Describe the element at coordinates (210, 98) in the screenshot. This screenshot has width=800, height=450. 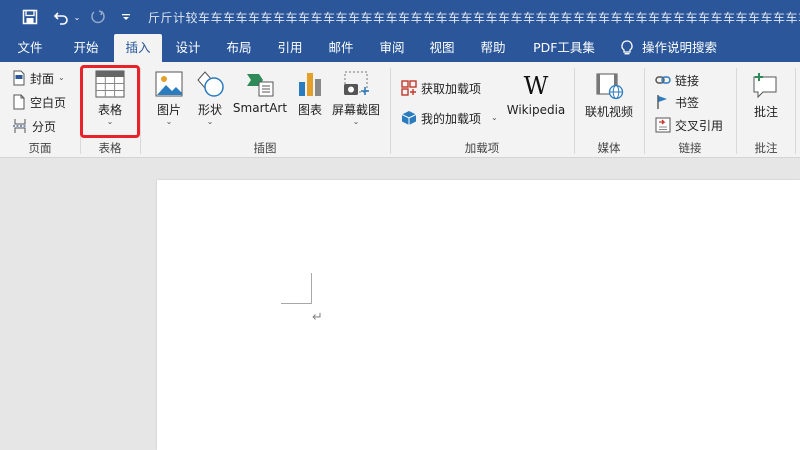
I see `shapes-button: 形状 ⌄` at that location.